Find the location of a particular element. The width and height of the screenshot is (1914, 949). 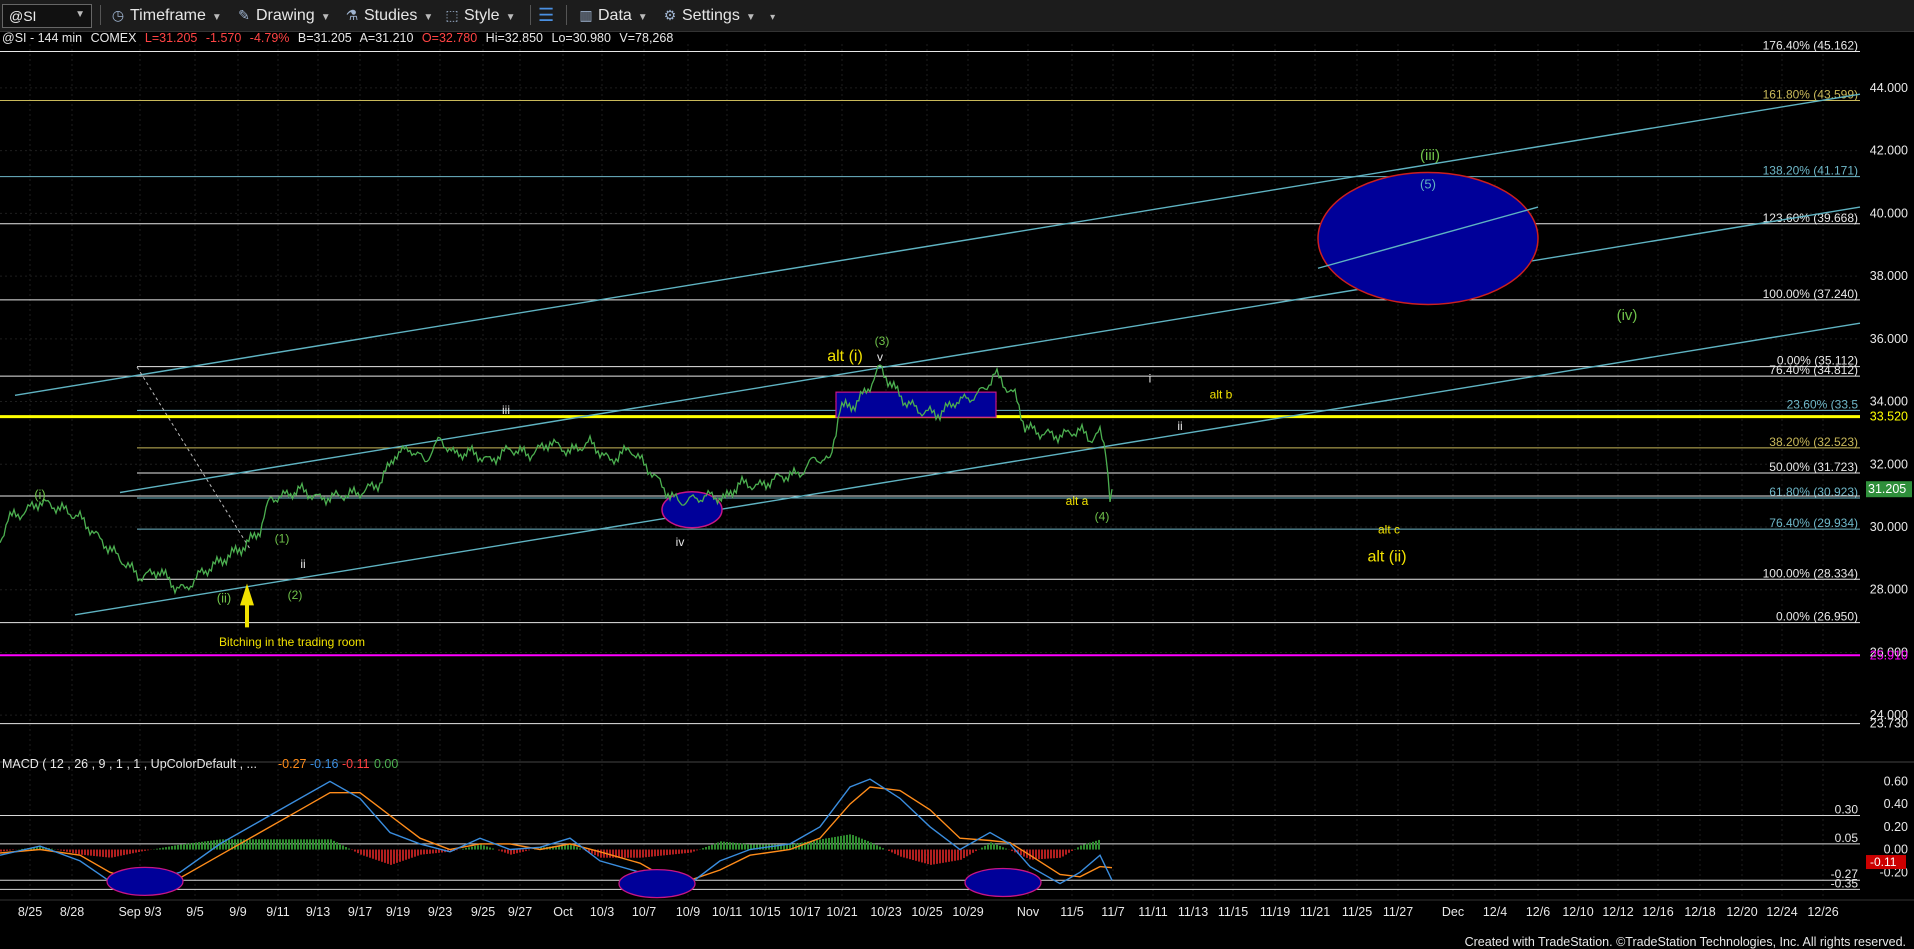

time-axis-tick-label: 9/27 is located at coordinates (520, 912).